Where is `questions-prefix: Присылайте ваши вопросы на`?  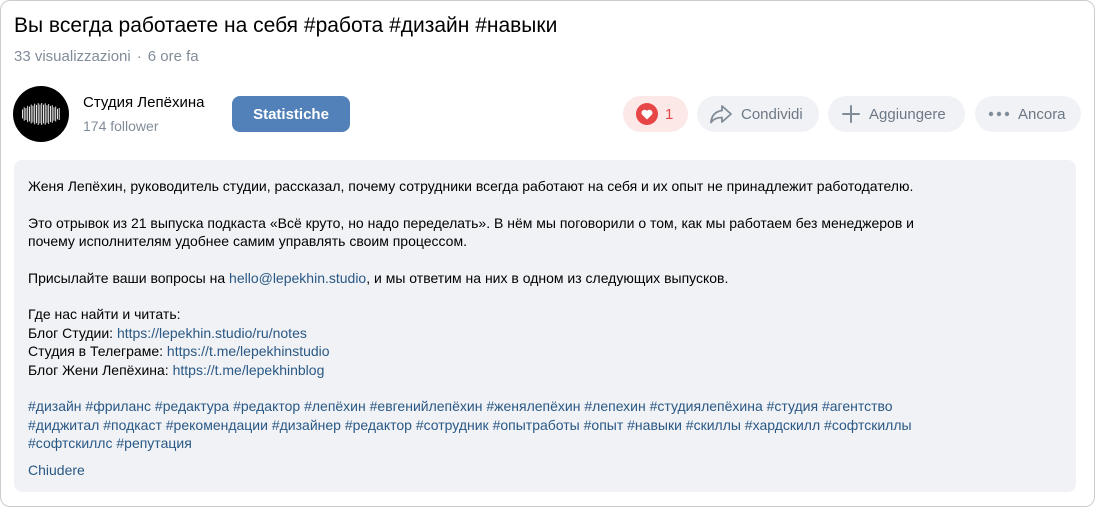 questions-prefix: Присылайте ваши вопросы на is located at coordinates (129, 277).